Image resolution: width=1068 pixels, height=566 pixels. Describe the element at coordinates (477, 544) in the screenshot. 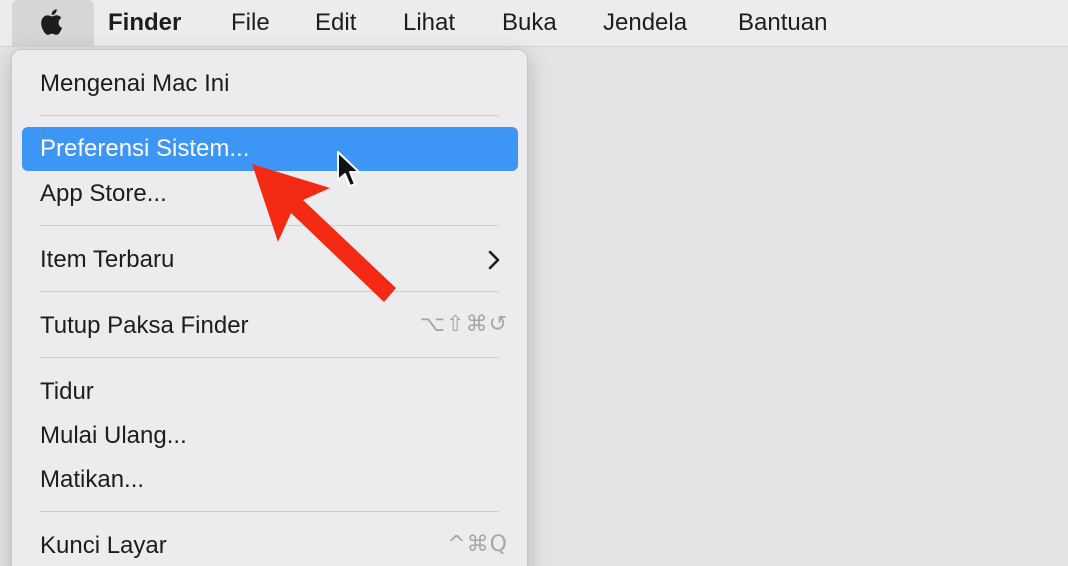

I see `keyboard-shortcut: ^⌘Q` at that location.